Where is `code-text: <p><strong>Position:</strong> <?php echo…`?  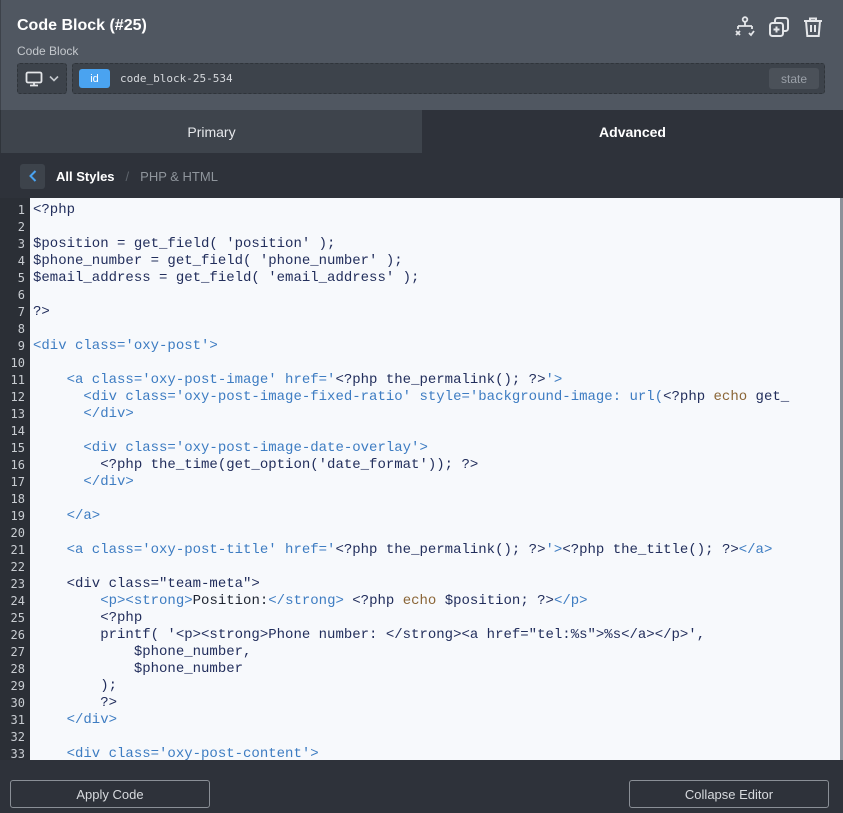 code-text: <p><strong>Position:</strong> <?php echo… is located at coordinates (306, 601).